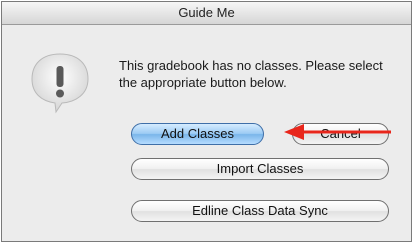 The width and height of the screenshot is (415, 245). Describe the element at coordinates (260, 169) in the screenshot. I see `import-classes-button: Import Classes` at that location.